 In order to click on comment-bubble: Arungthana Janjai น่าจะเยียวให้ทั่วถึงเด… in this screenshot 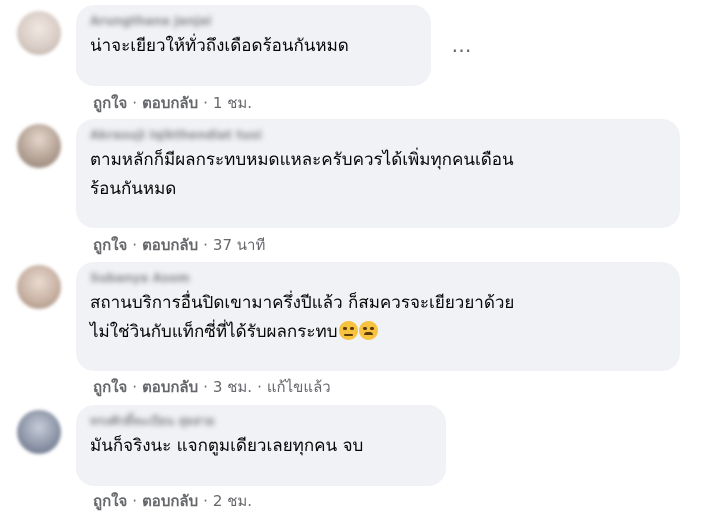, I will do `click(253, 45)`.